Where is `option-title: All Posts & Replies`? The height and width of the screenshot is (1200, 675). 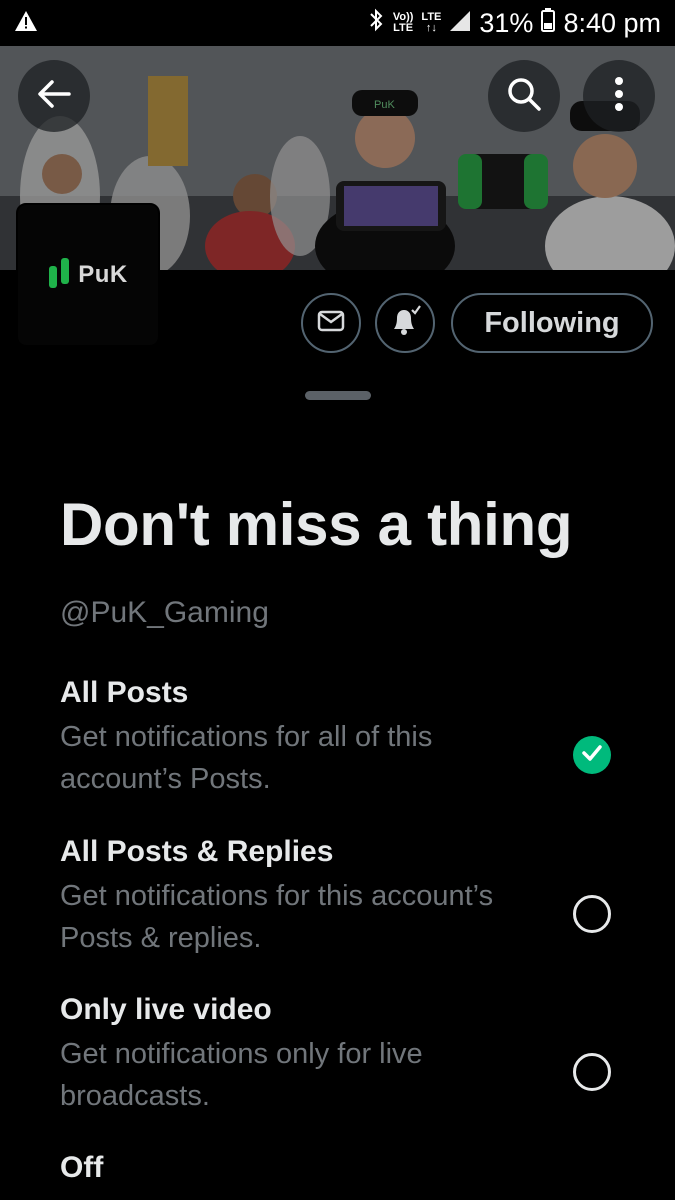 option-title: All Posts & Replies is located at coordinates (197, 851).